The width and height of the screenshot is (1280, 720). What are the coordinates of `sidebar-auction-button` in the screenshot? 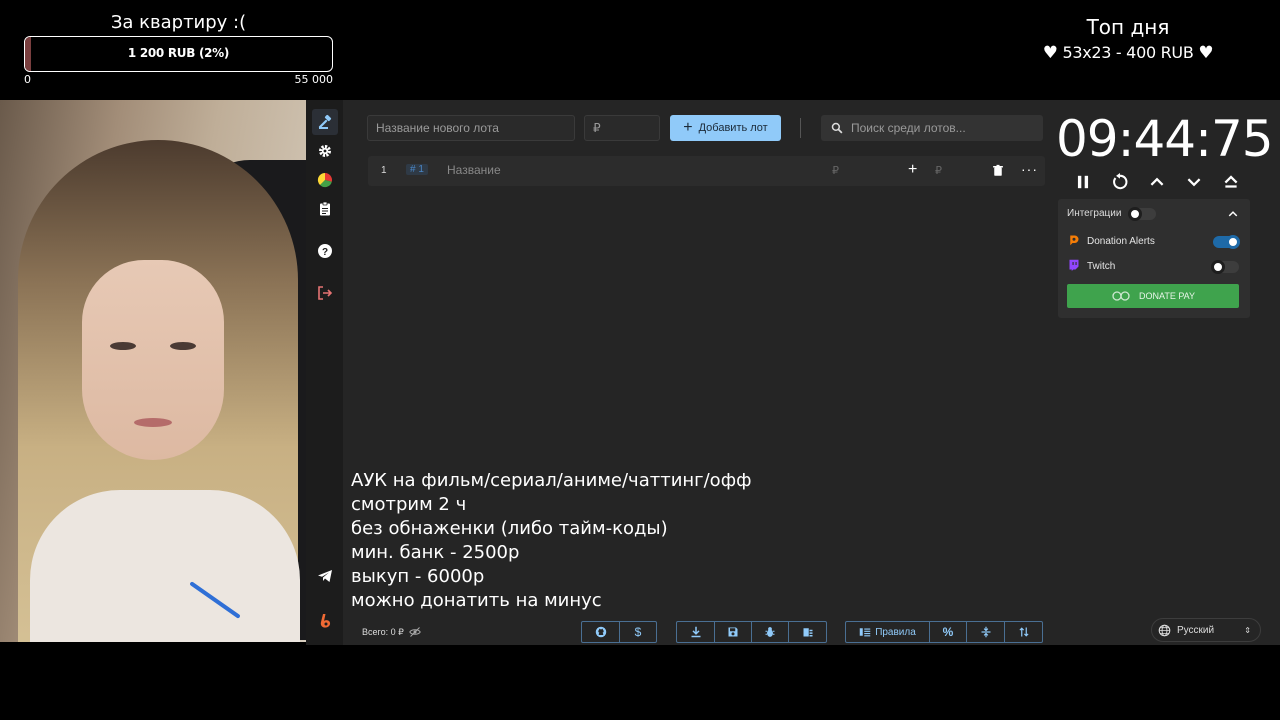 It's located at (325, 122).